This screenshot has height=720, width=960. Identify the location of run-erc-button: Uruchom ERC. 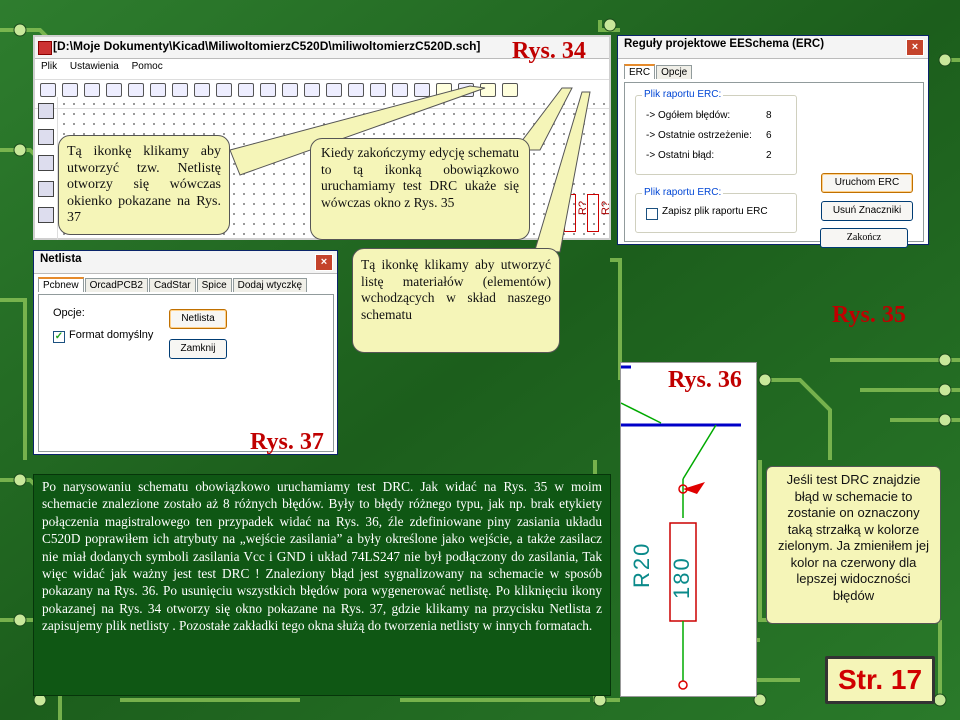
(867, 183).